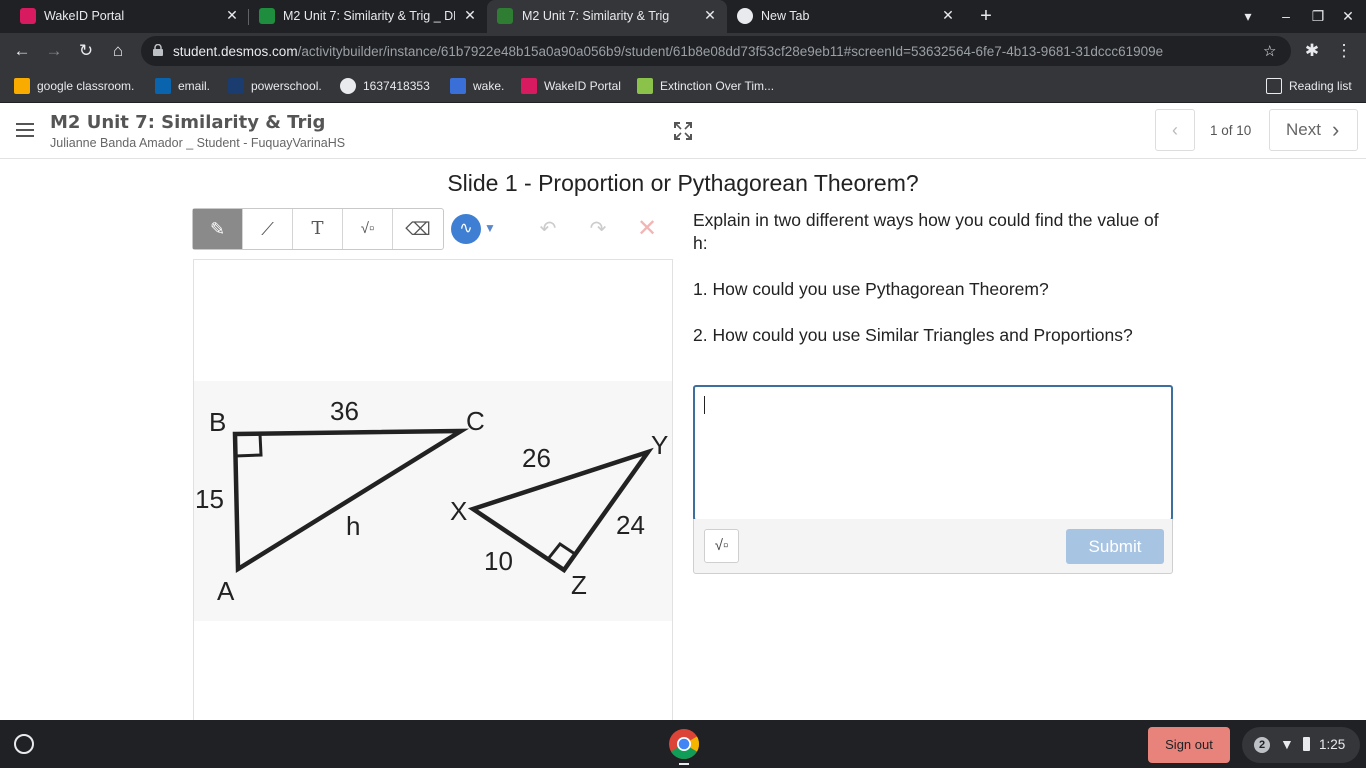 The image size is (1366, 768). I want to click on text-tool-button: T, so click(318, 229).